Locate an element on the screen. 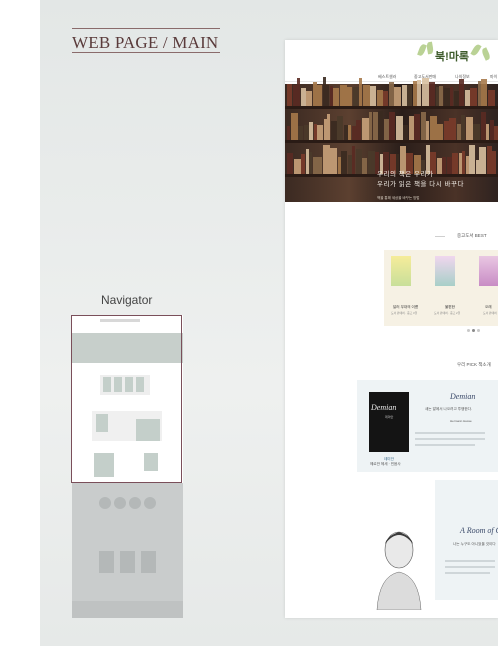 This screenshot has height=646, width=498. menu-item-my: 마이 is located at coordinates (493, 77).